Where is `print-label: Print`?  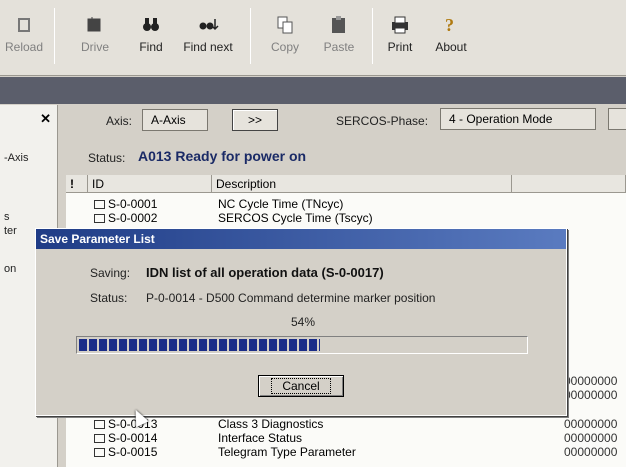
print-label: Print is located at coordinates (400, 47).